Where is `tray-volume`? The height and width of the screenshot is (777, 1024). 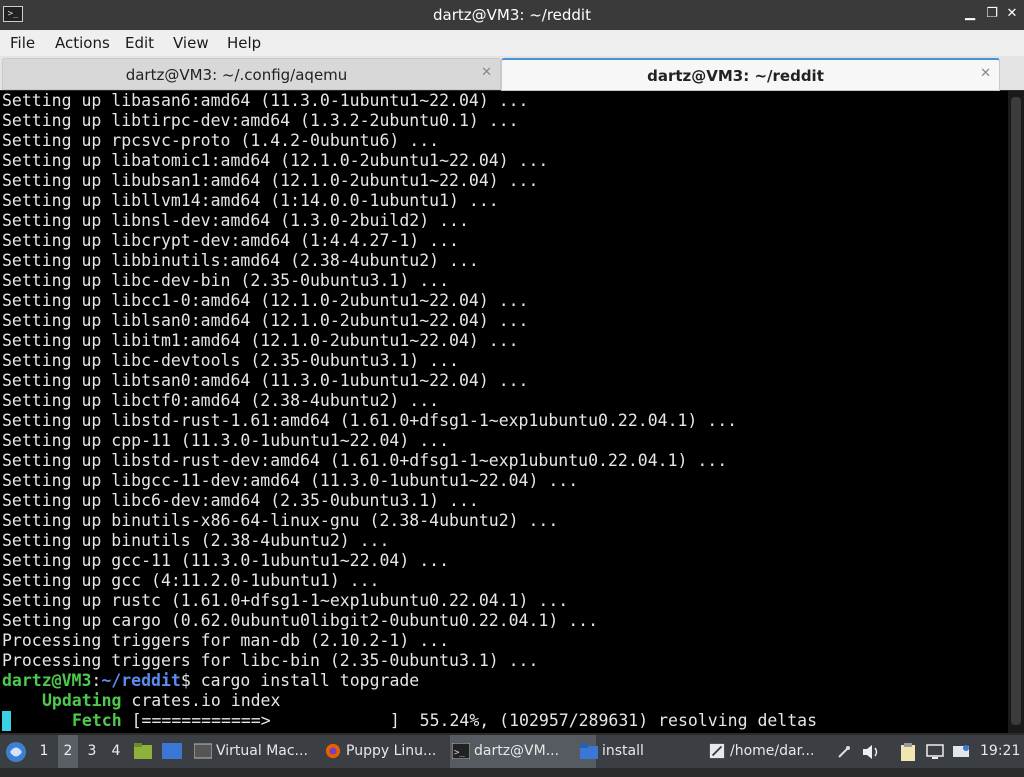
tray-volume is located at coordinates (873, 751).